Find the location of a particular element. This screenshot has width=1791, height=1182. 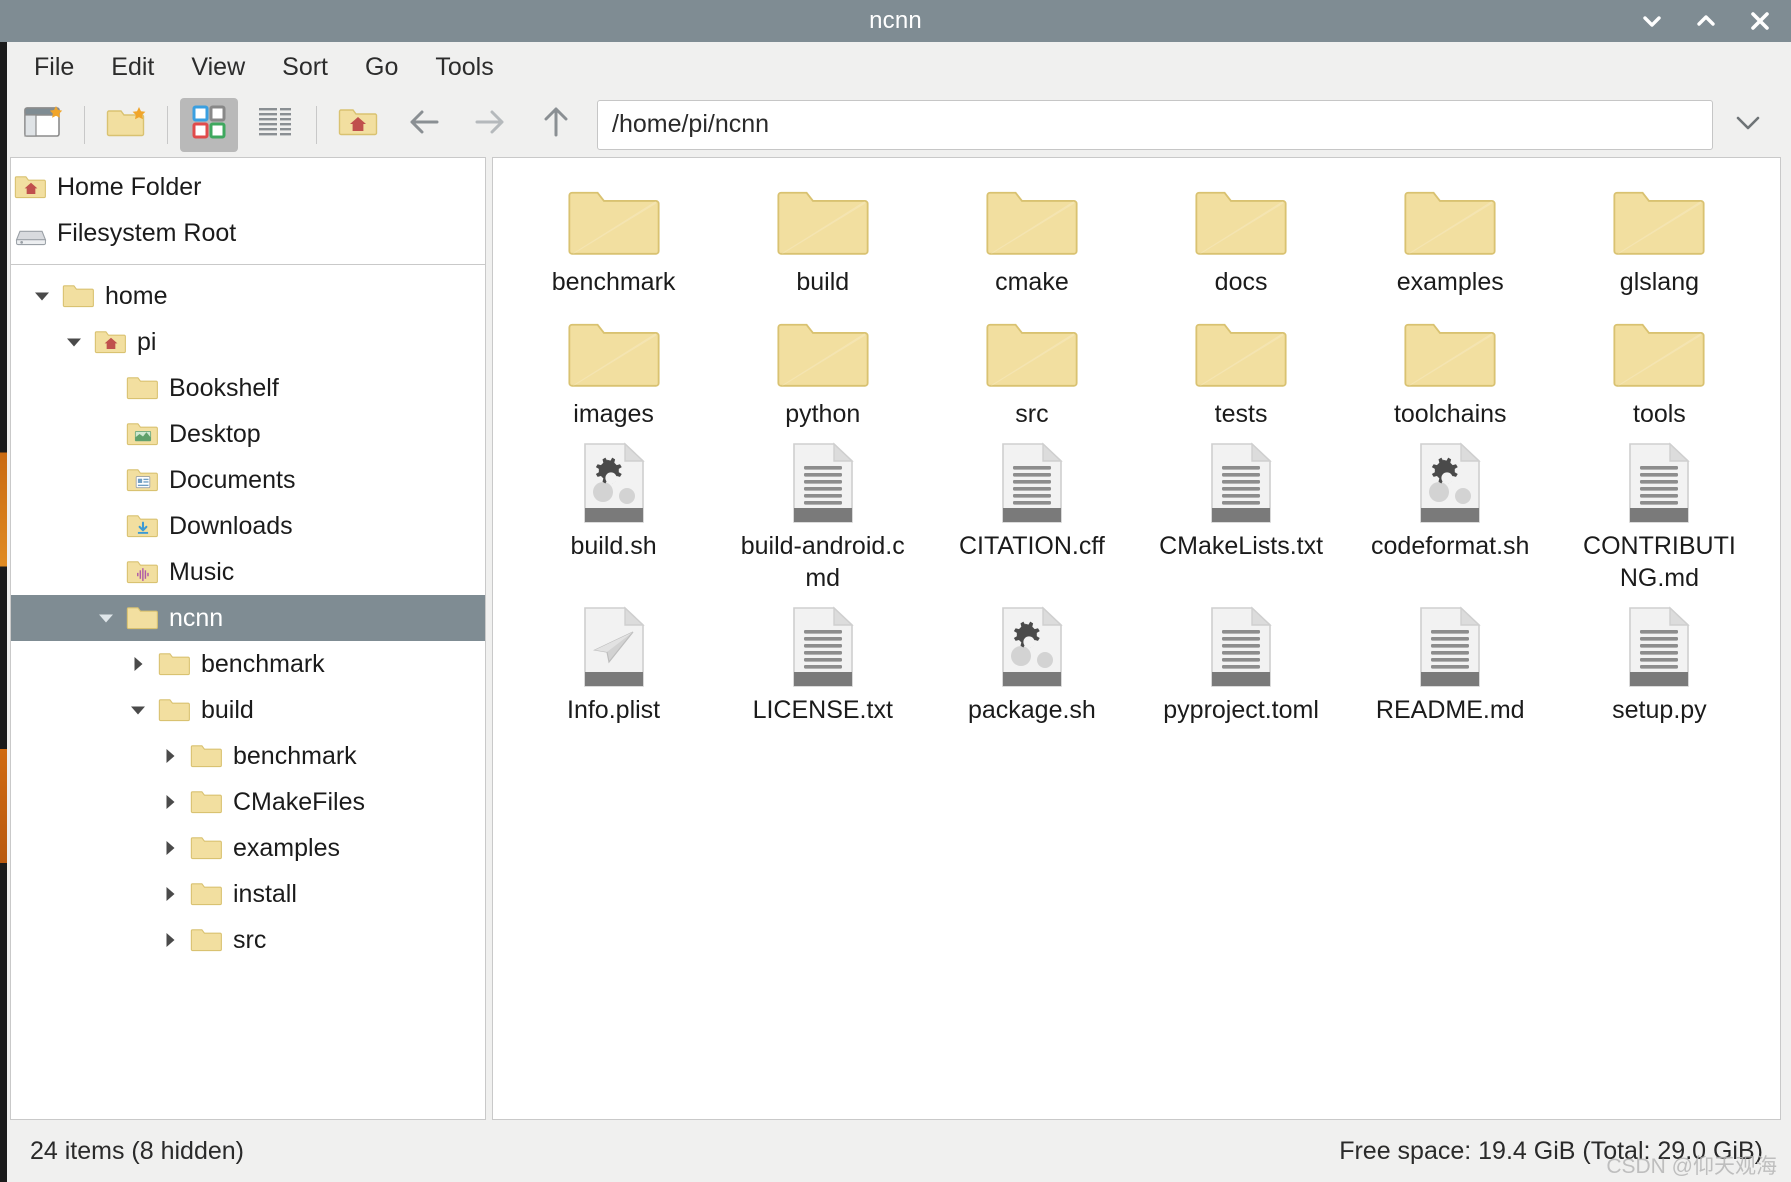

menu-sort: Sort is located at coordinates (305, 67).